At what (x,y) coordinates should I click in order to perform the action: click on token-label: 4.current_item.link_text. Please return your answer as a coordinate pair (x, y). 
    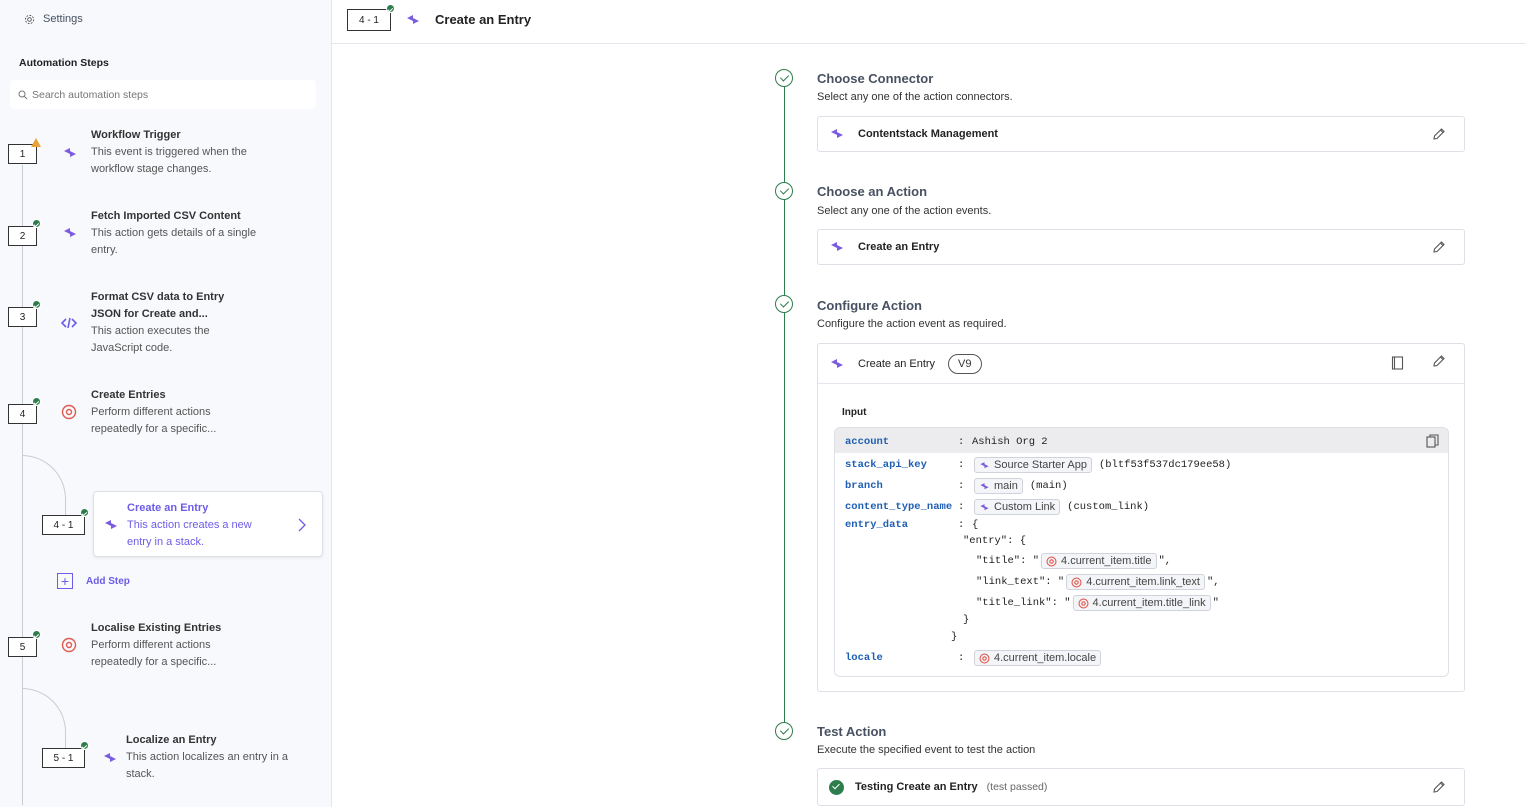
    Looking at the image, I should click on (1143, 582).